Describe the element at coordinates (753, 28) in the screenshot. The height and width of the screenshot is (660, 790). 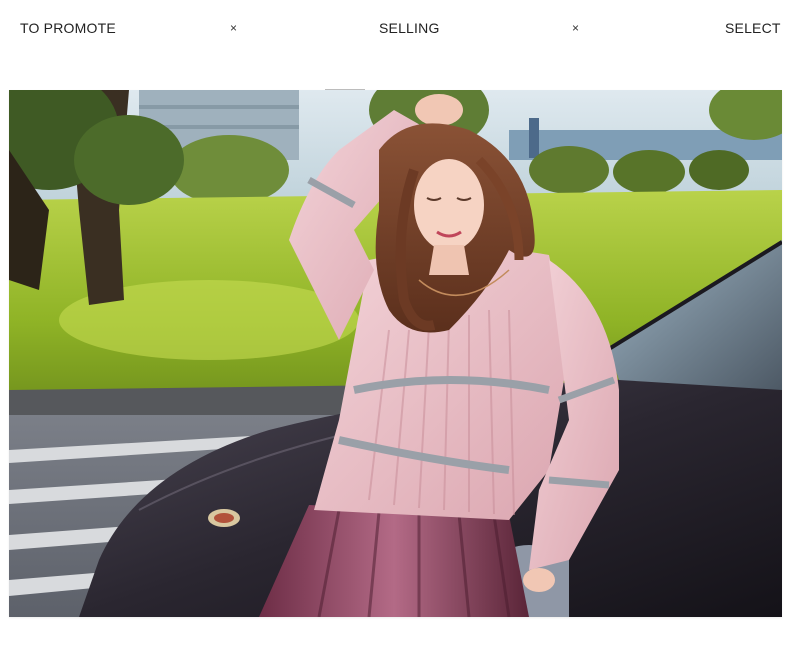
I see `nav-select: SELECT` at that location.